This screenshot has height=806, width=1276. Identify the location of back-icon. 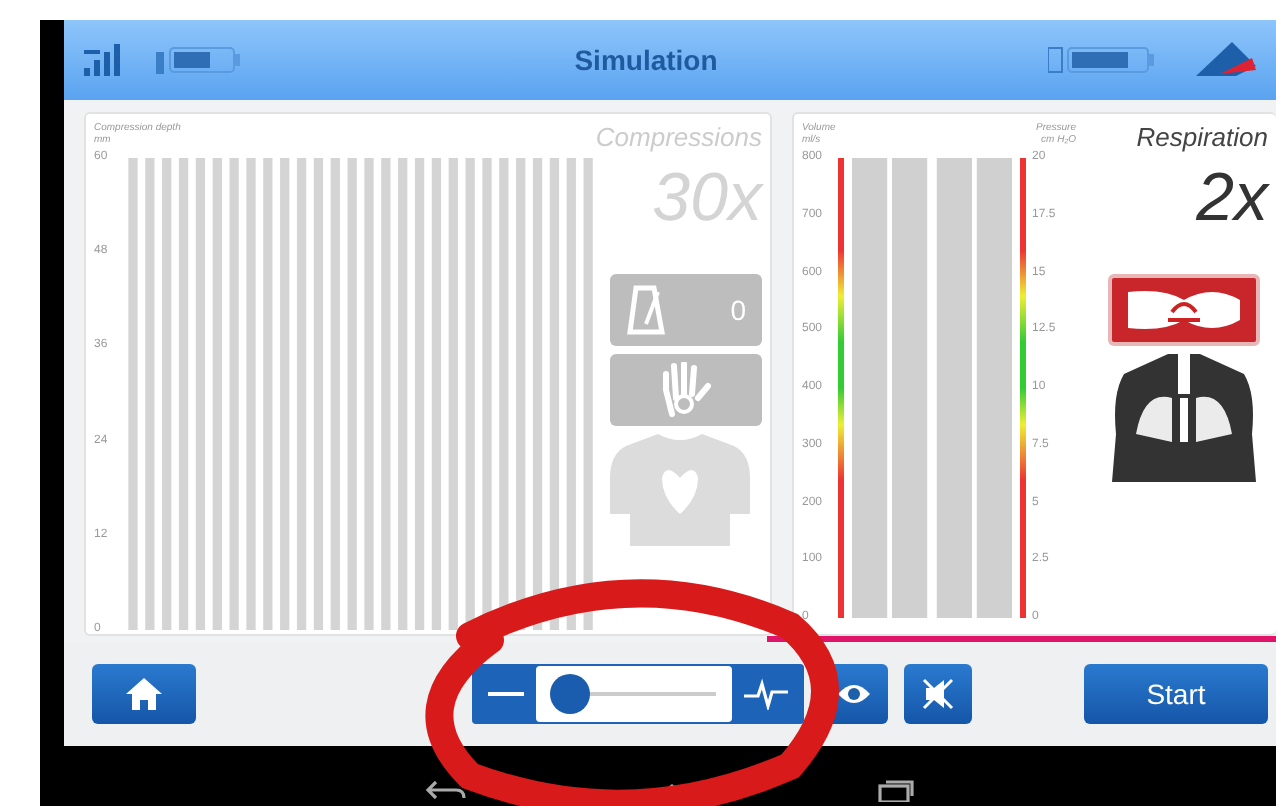
(446, 790).